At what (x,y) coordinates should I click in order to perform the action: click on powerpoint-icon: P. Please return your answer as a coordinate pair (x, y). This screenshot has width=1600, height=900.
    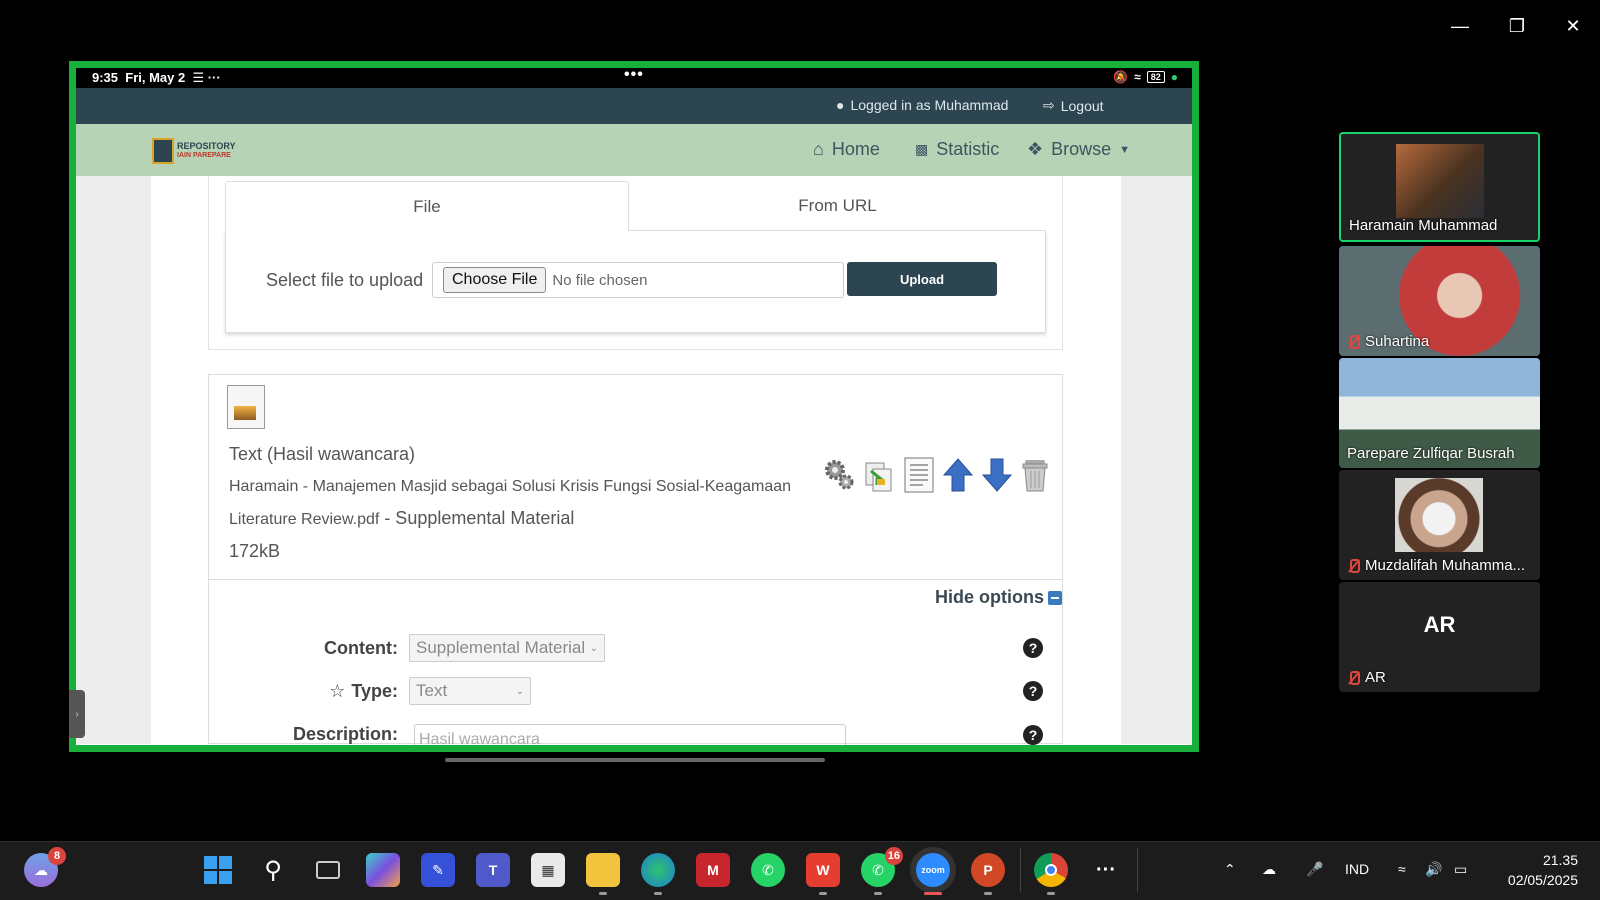
    Looking at the image, I should click on (988, 874).